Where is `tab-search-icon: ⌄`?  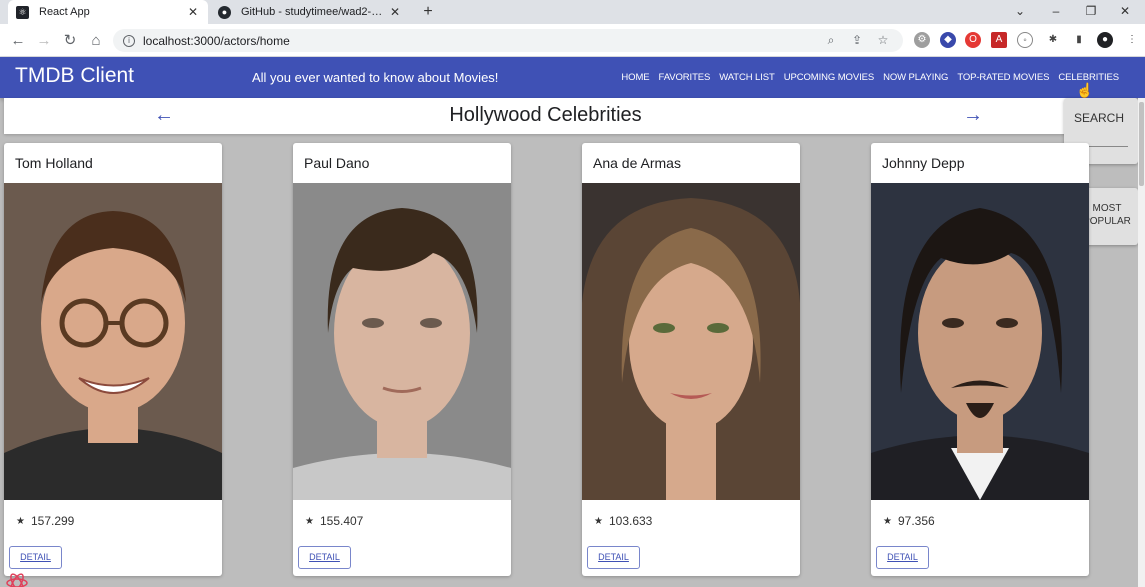 tab-search-icon: ⌄ is located at coordinates (1020, 11).